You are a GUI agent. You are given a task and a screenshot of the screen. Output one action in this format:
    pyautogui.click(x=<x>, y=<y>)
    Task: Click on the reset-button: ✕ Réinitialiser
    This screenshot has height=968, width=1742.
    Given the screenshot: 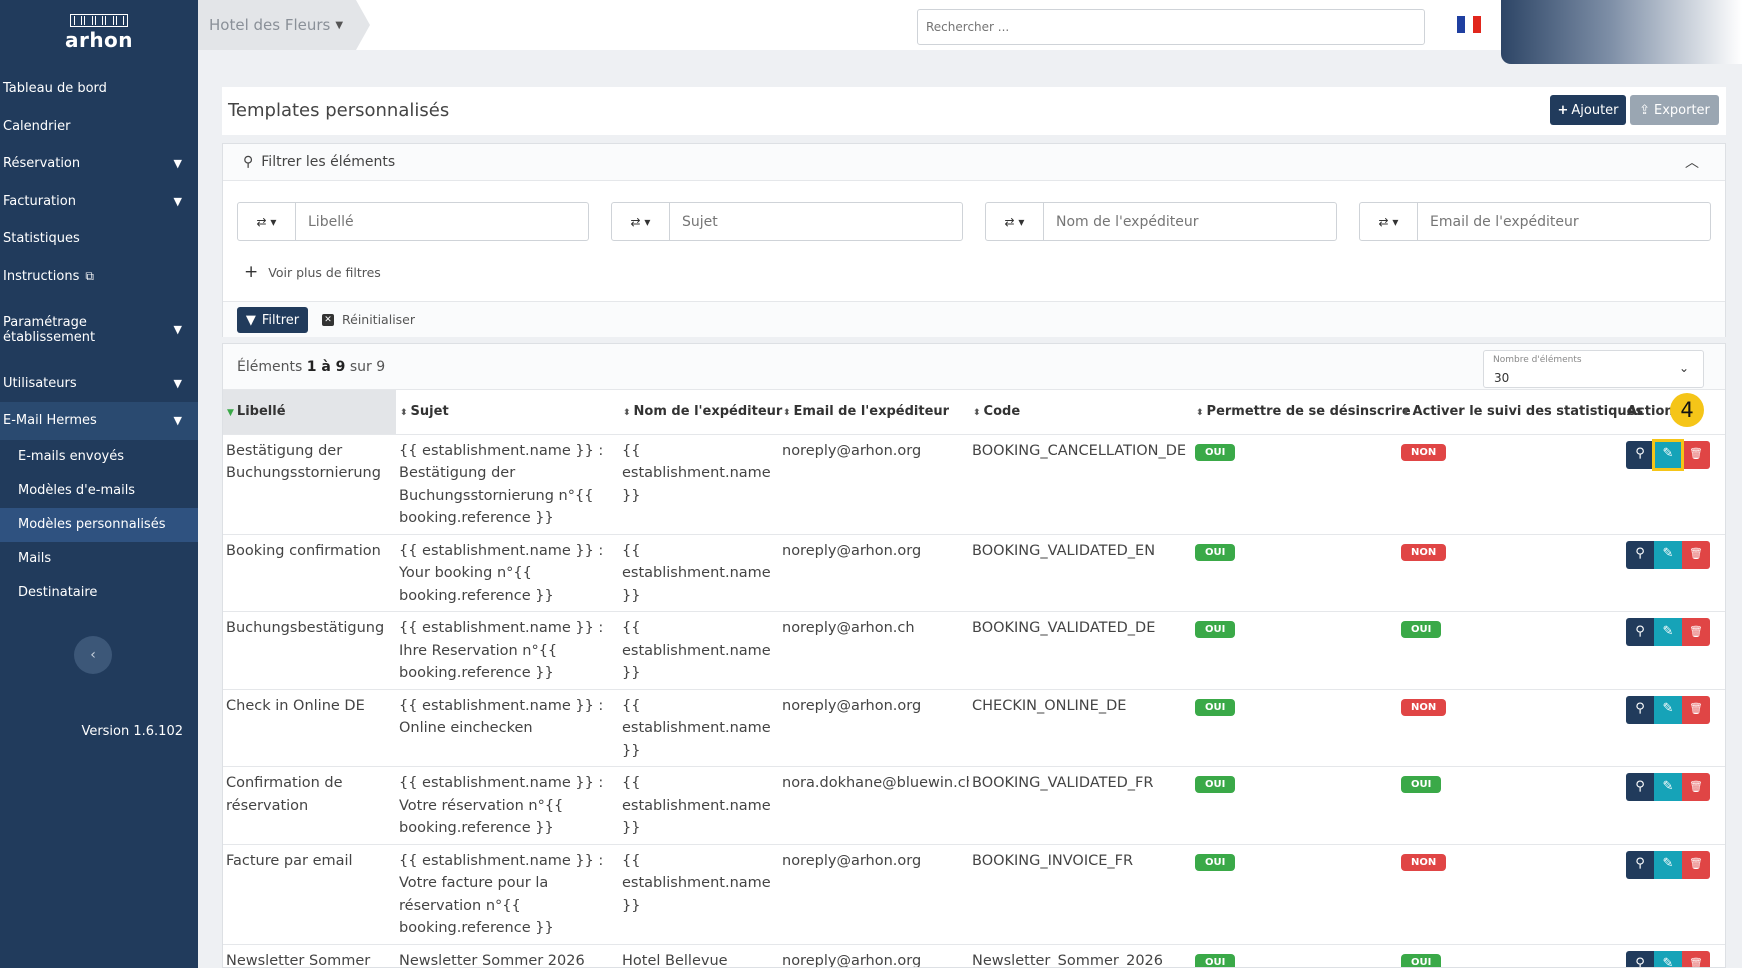 What is the action you would take?
    pyautogui.click(x=368, y=319)
    